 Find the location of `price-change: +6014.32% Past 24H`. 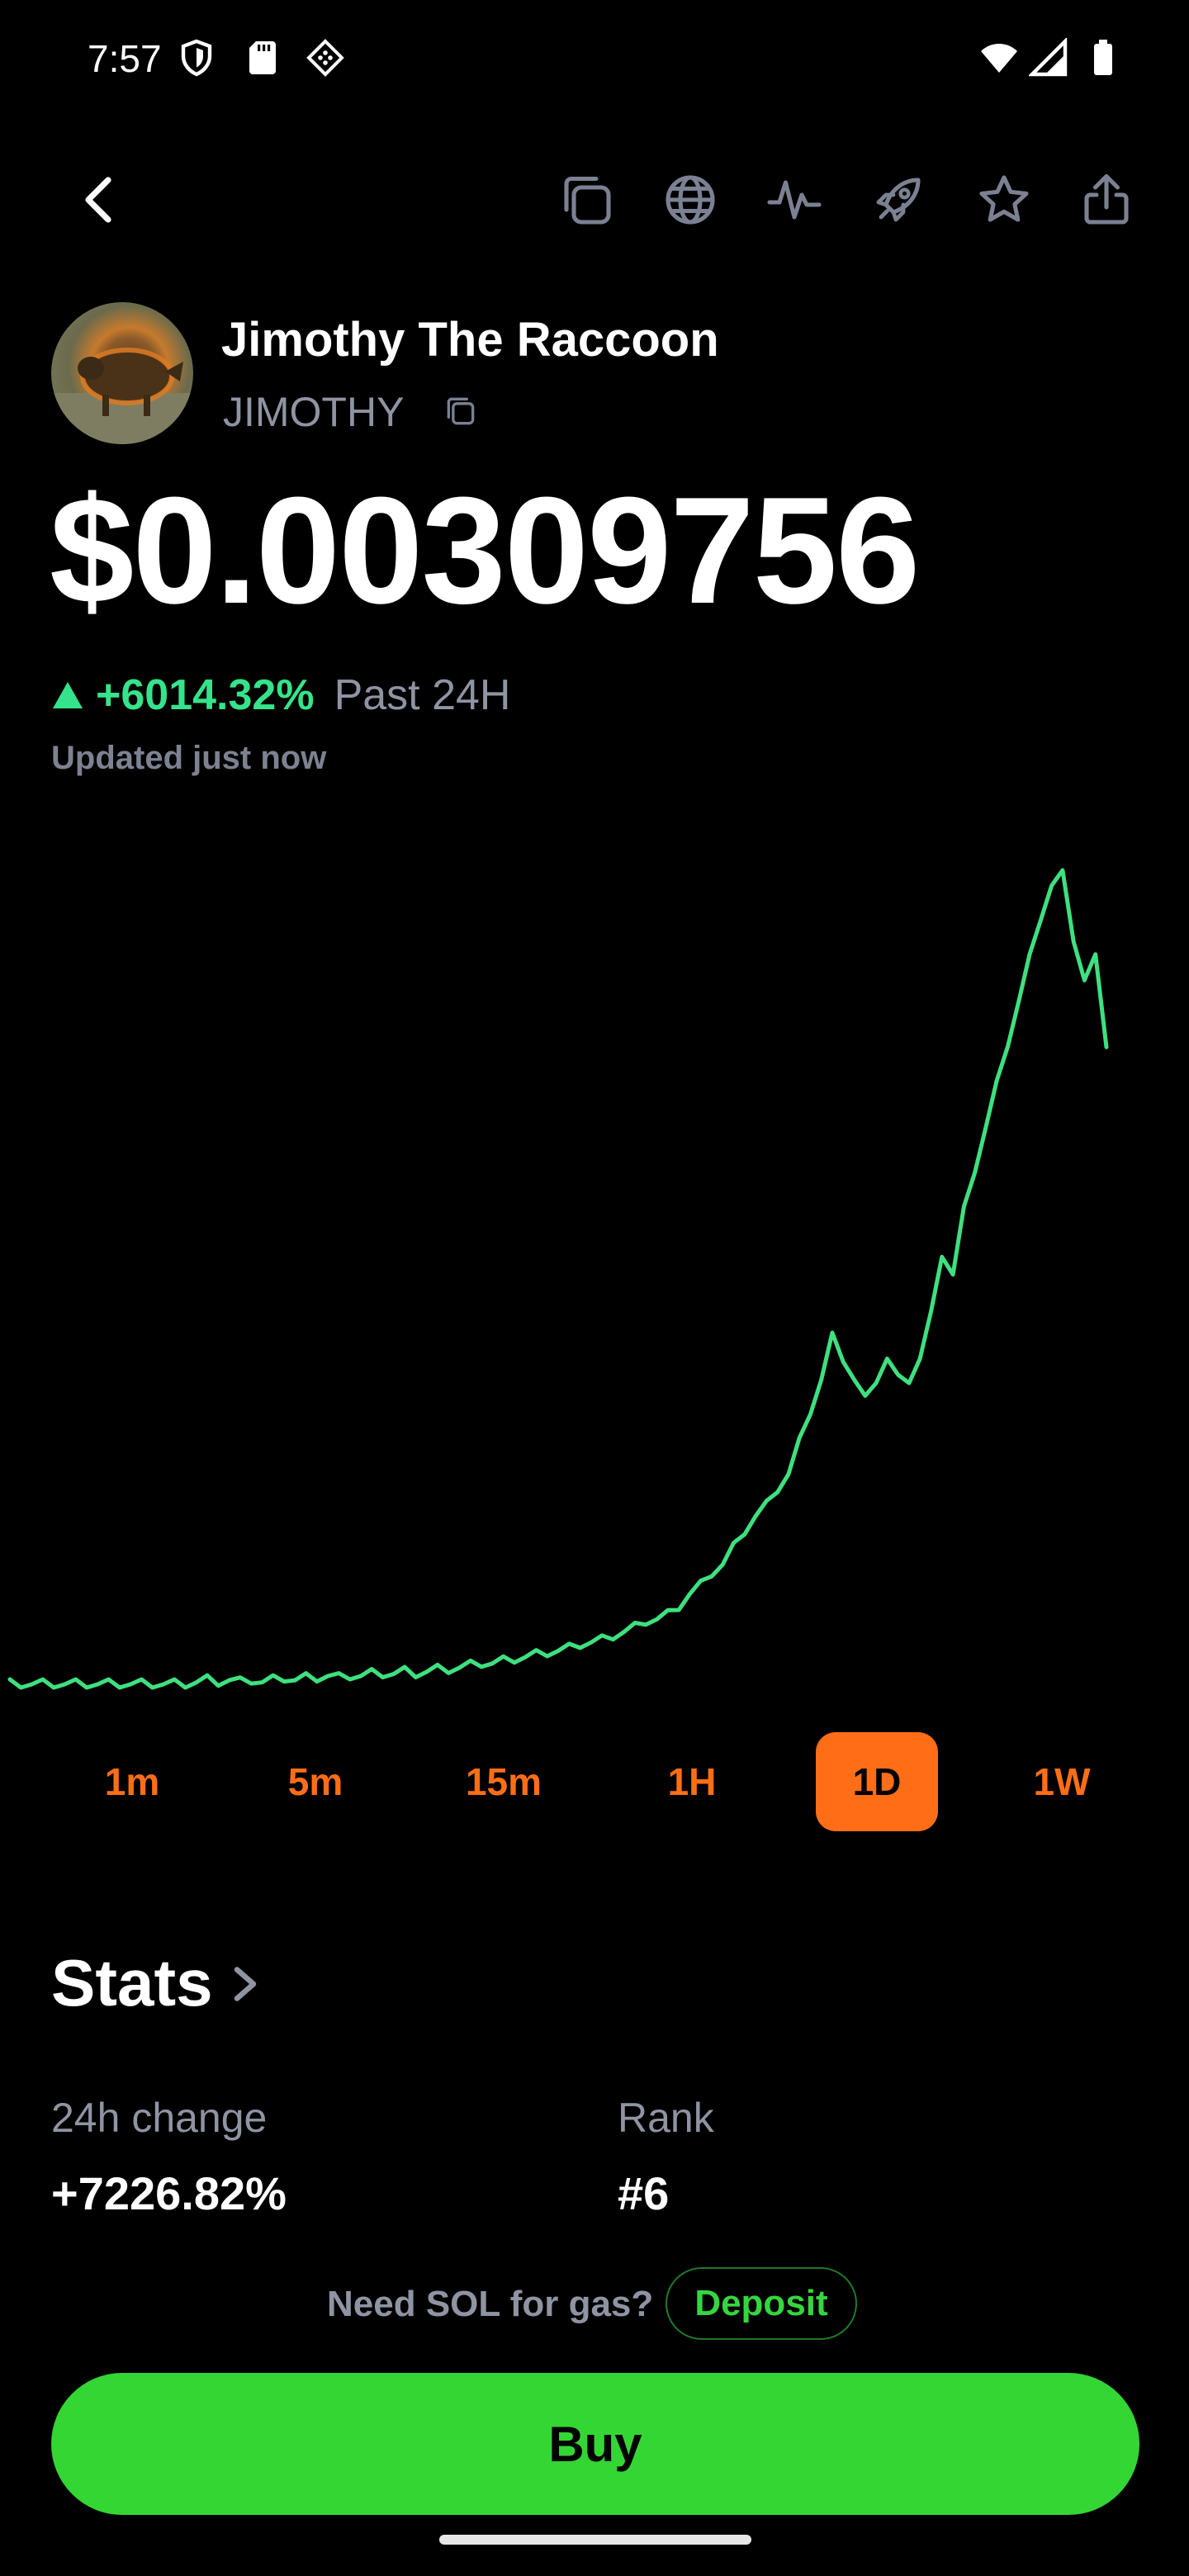

price-change: +6014.32% Past 24H is located at coordinates (280, 695).